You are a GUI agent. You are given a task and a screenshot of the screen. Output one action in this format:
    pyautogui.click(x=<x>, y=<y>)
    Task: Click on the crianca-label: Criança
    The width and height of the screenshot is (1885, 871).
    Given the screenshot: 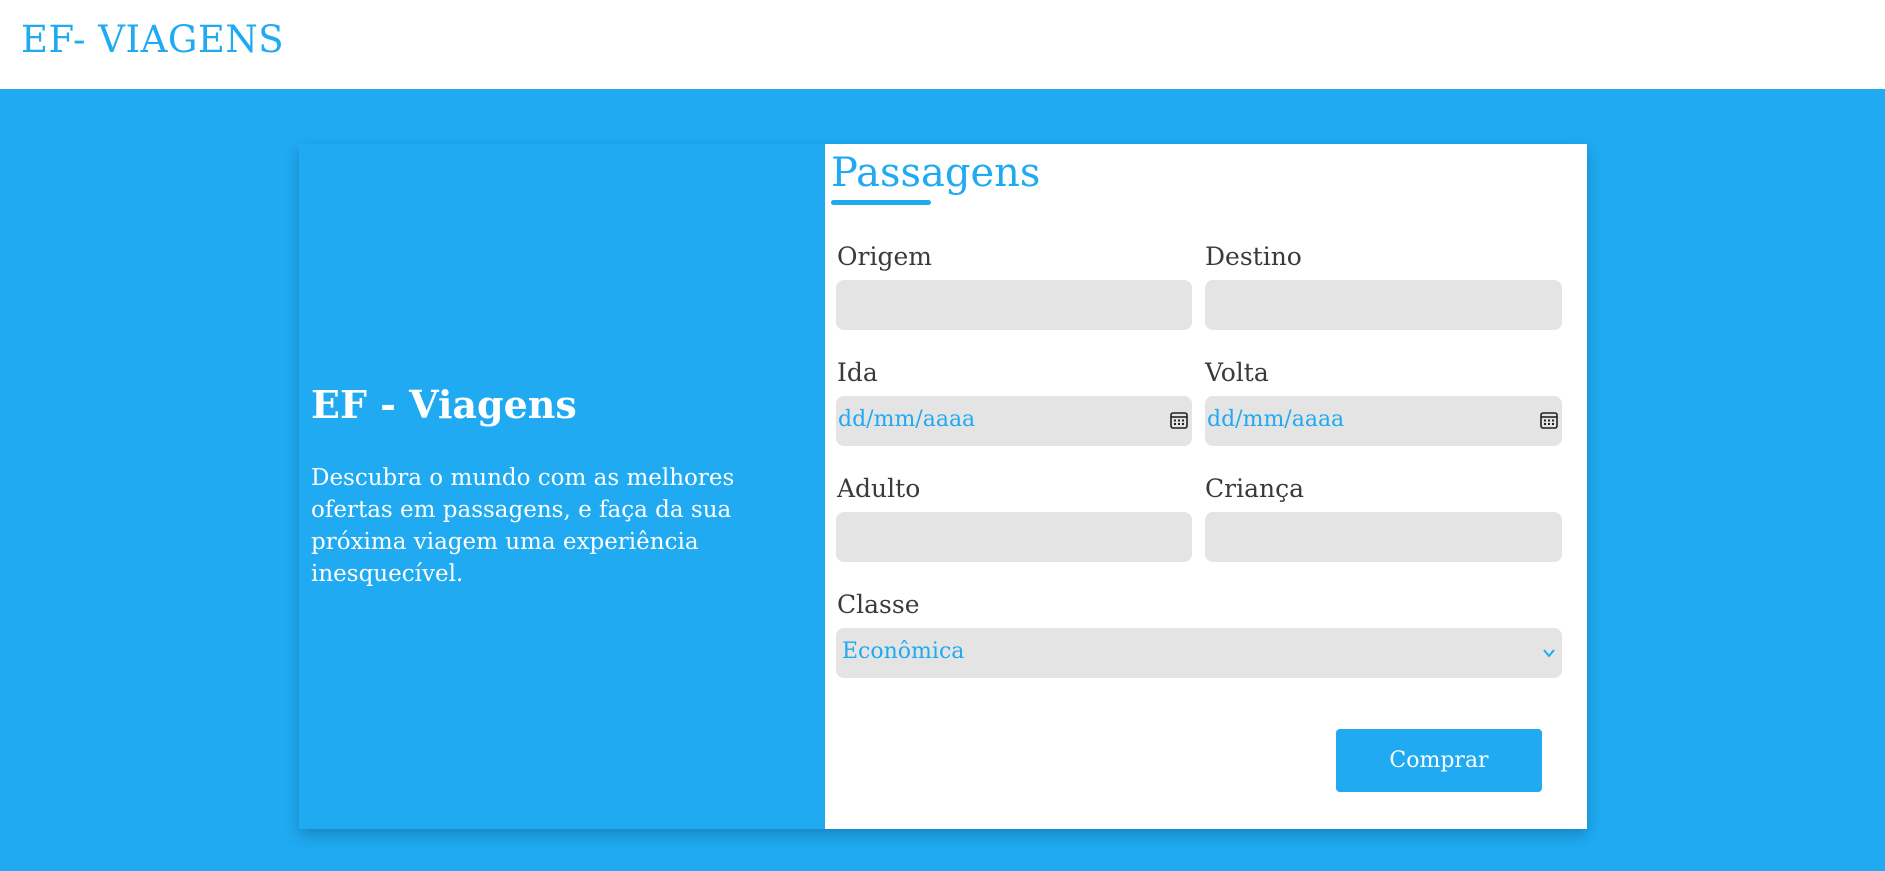 What is the action you would take?
    pyautogui.click(x=1254, y=488)
    